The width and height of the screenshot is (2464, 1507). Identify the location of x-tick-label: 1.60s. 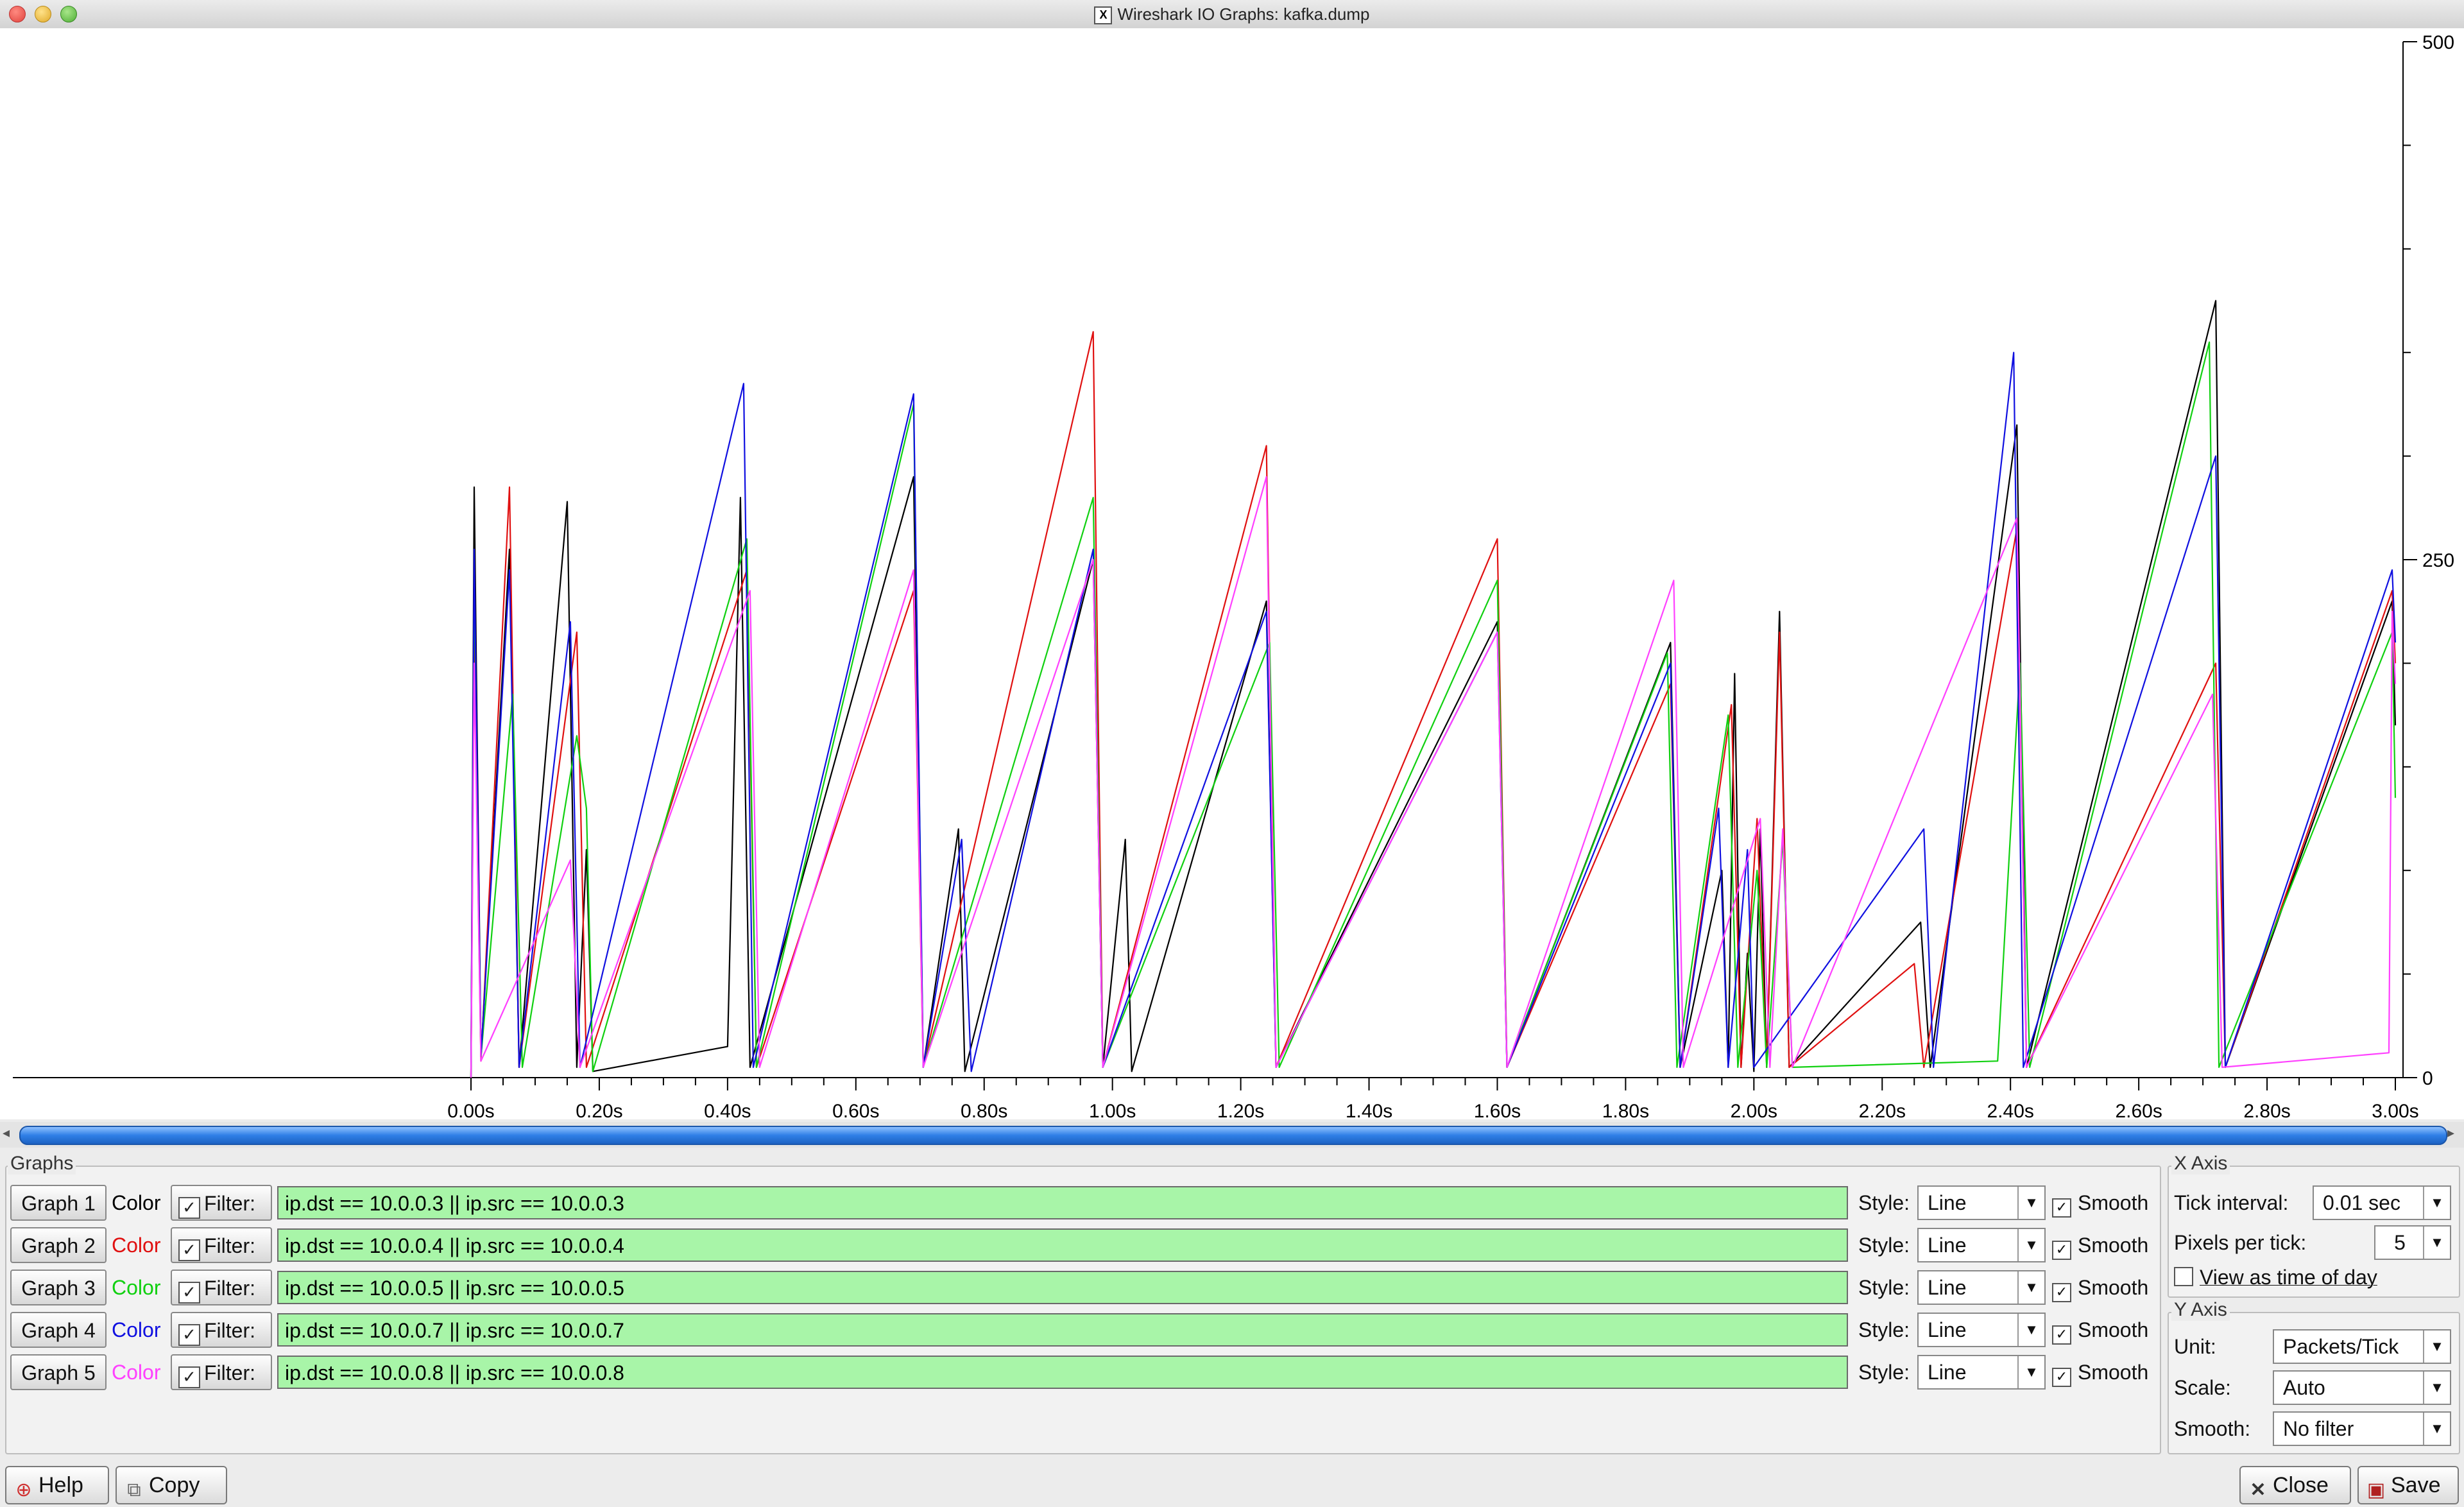
(1497, 1110).